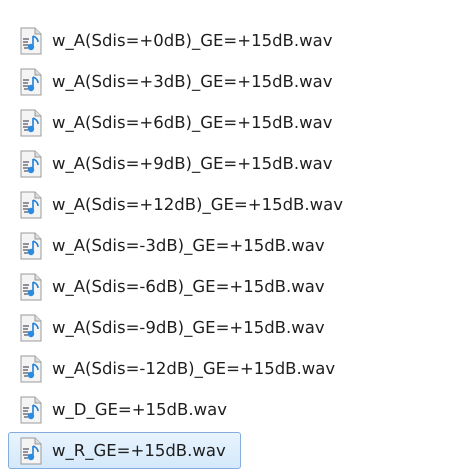  What do you see at coordinates (178, 81) in the screenshot?
I see `file-item: w_A(Sdis=+3dB)_GE=+15dB.wav` at bounding box center [178, 81].